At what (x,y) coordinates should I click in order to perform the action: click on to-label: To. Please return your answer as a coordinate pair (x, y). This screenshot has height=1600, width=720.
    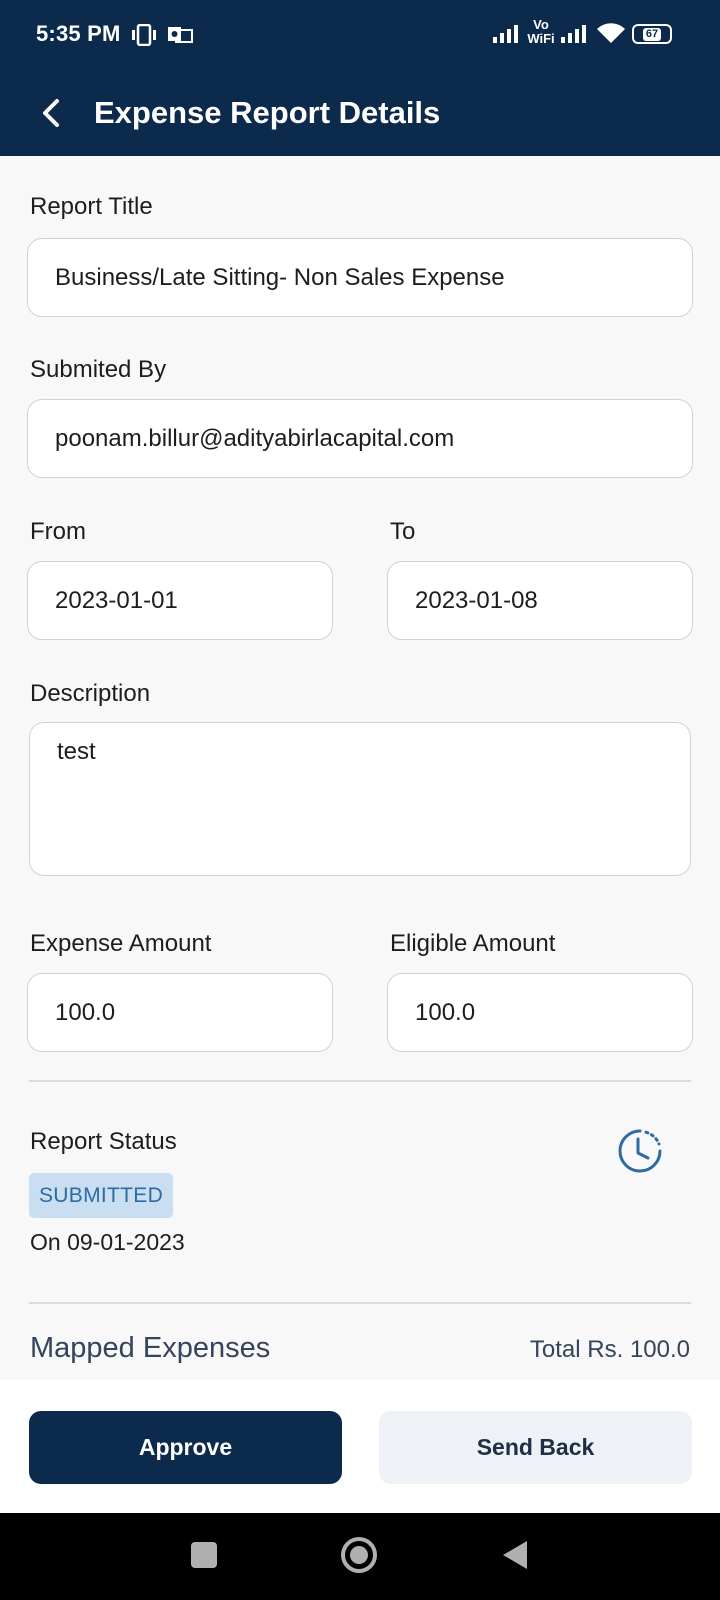
    Looking at the image, I should click on (403, 531).